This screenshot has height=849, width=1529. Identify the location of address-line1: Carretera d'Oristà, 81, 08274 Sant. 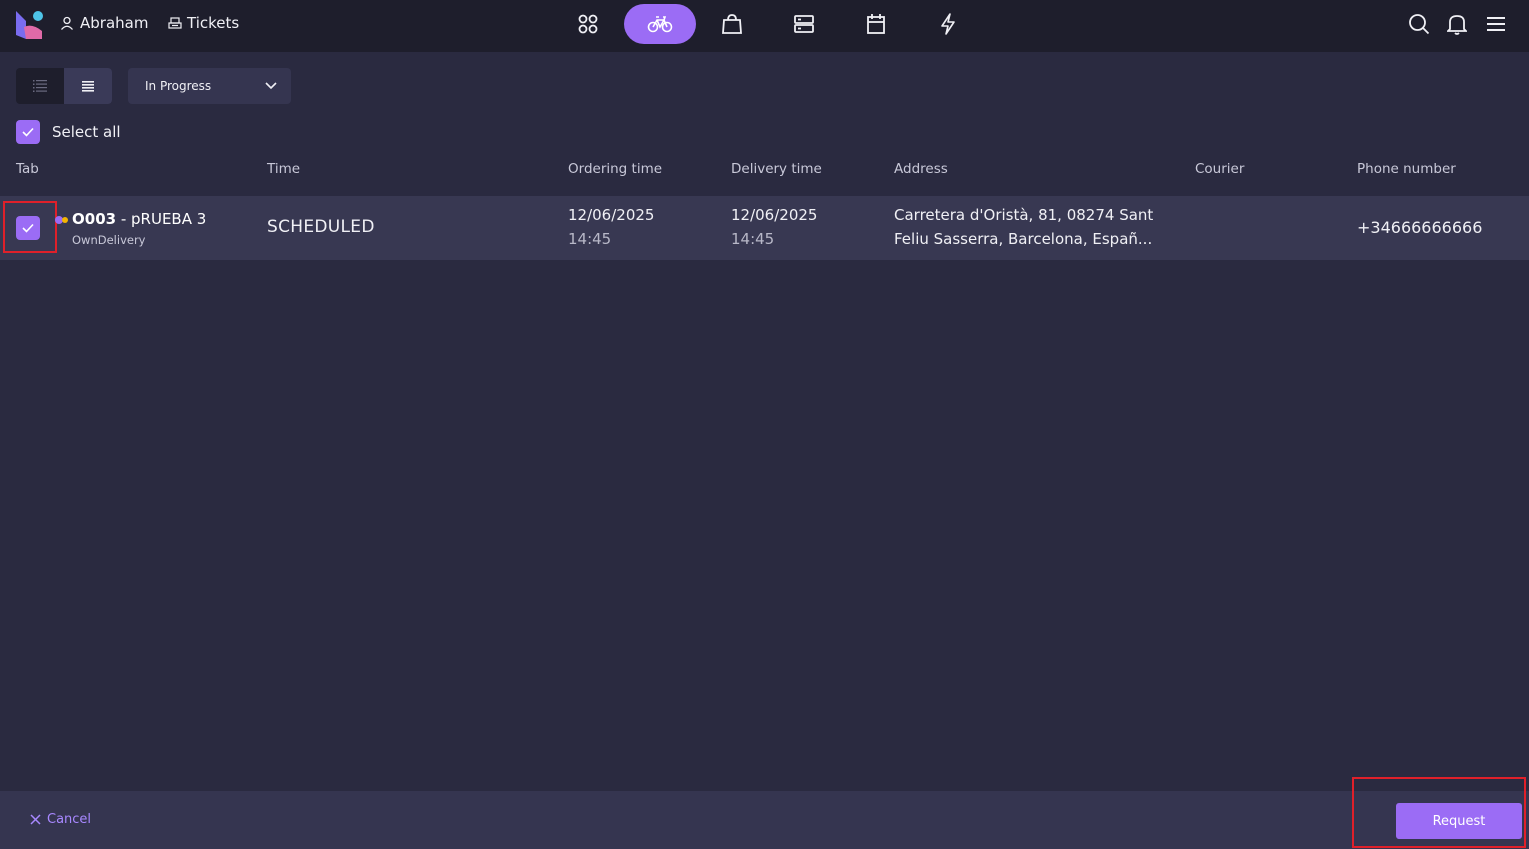
(1024, 215).